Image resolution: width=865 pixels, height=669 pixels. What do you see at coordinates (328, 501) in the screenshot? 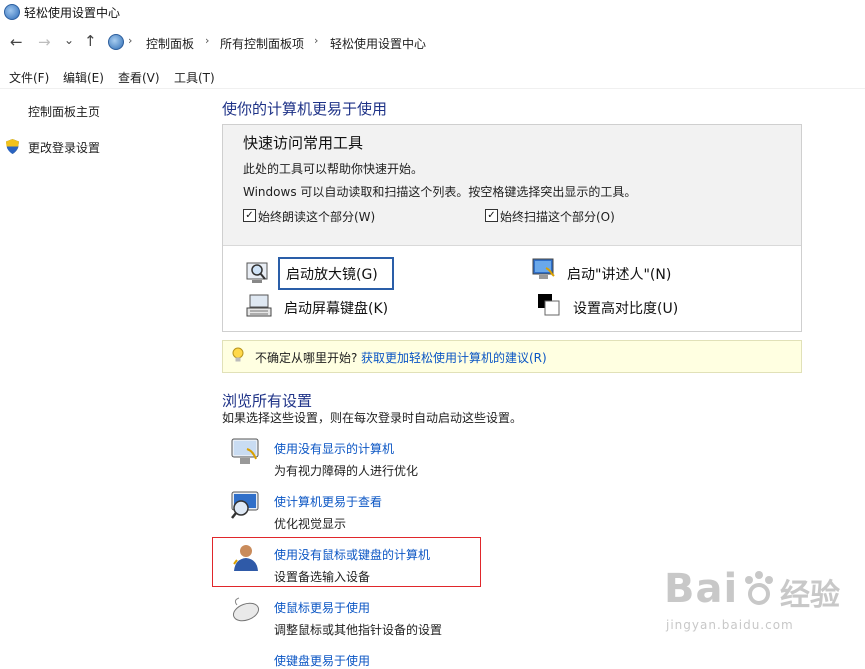
I see `setting-easier-to-see: 使计算机更易于查看` at bounding box center [328, 501].